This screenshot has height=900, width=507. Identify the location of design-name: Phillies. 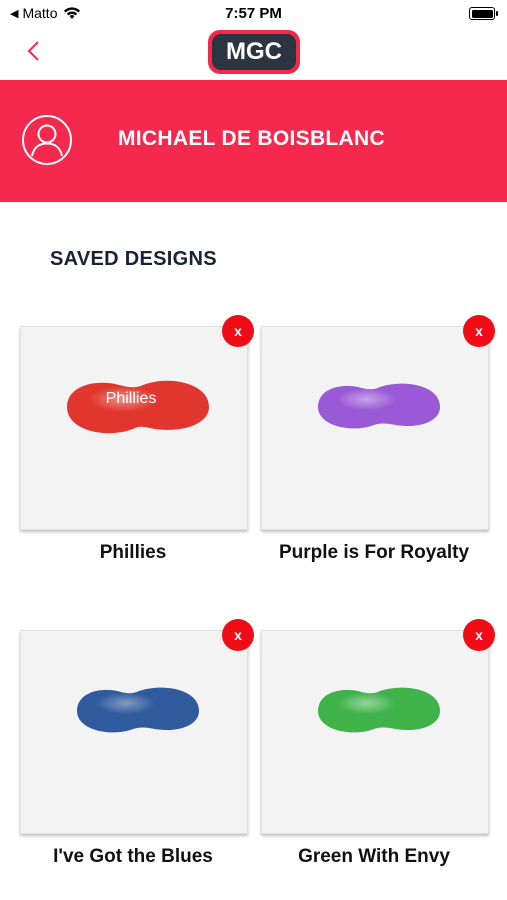
(133, 552).